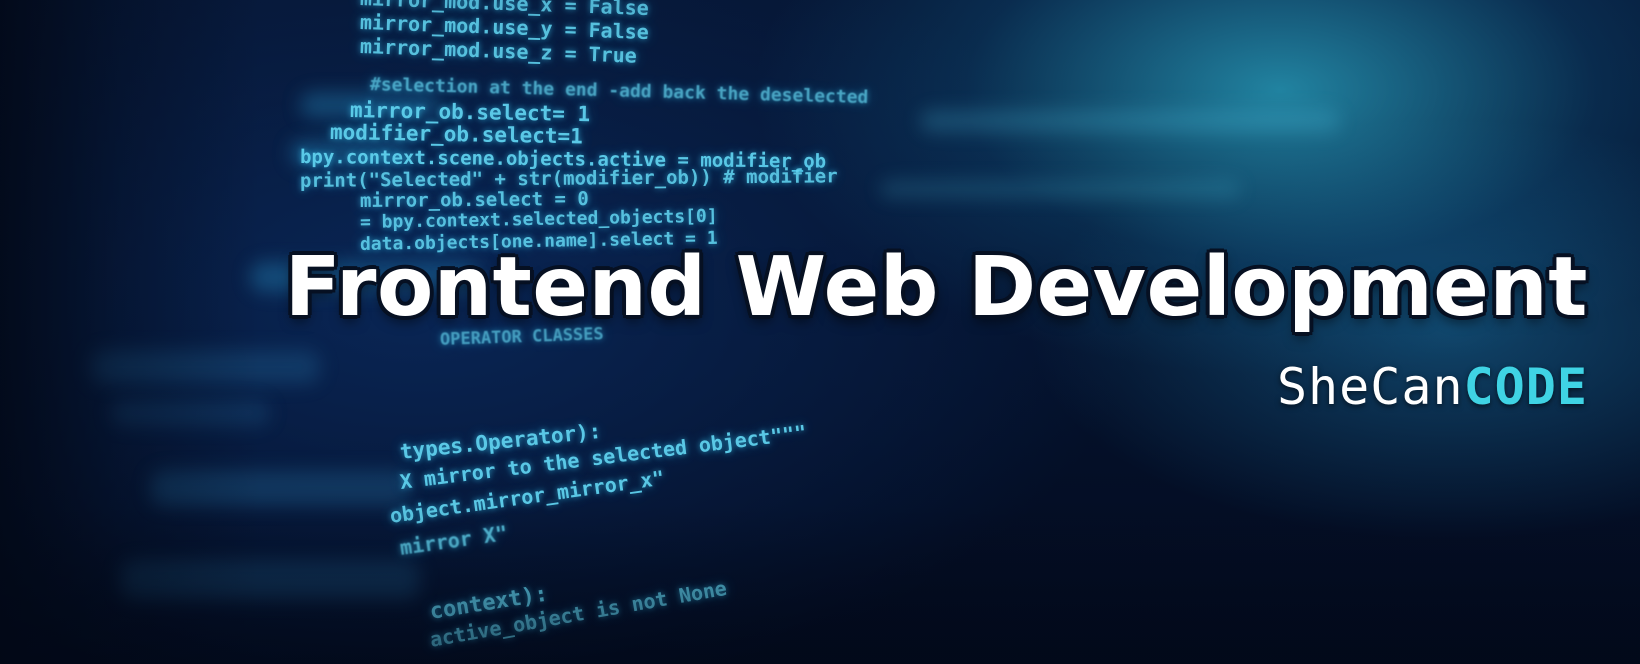 This screenshot has width=1640, height=664. Describe the element at coordinates (1370, 387) in the screenshot. I see `logo-prefix: SheCan` at that location.